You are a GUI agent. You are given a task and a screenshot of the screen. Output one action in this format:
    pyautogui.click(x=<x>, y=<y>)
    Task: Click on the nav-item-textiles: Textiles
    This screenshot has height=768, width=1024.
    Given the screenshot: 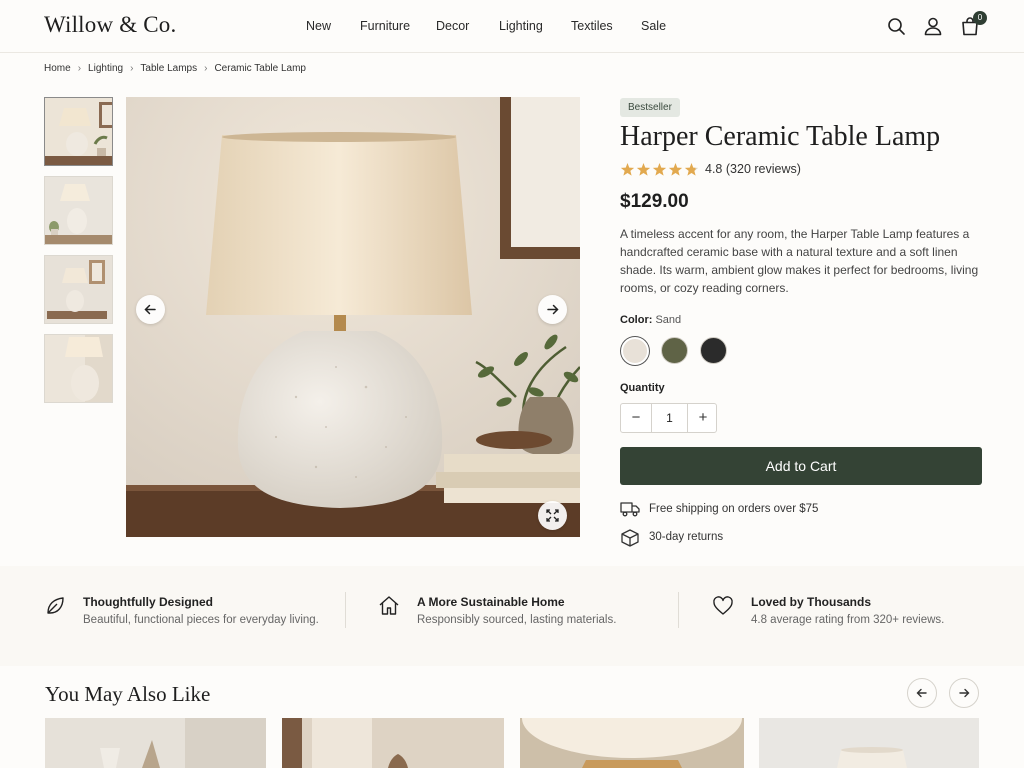 What is the action you would take?
    pyautogui.click(x=592, y=26)
    